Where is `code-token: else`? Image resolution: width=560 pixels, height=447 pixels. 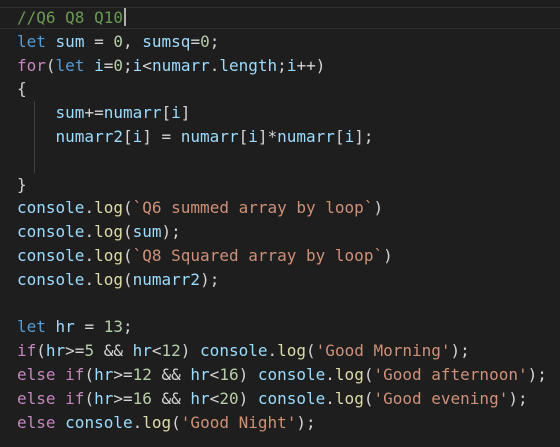
code-token: else is located at coordinates (36, 398).